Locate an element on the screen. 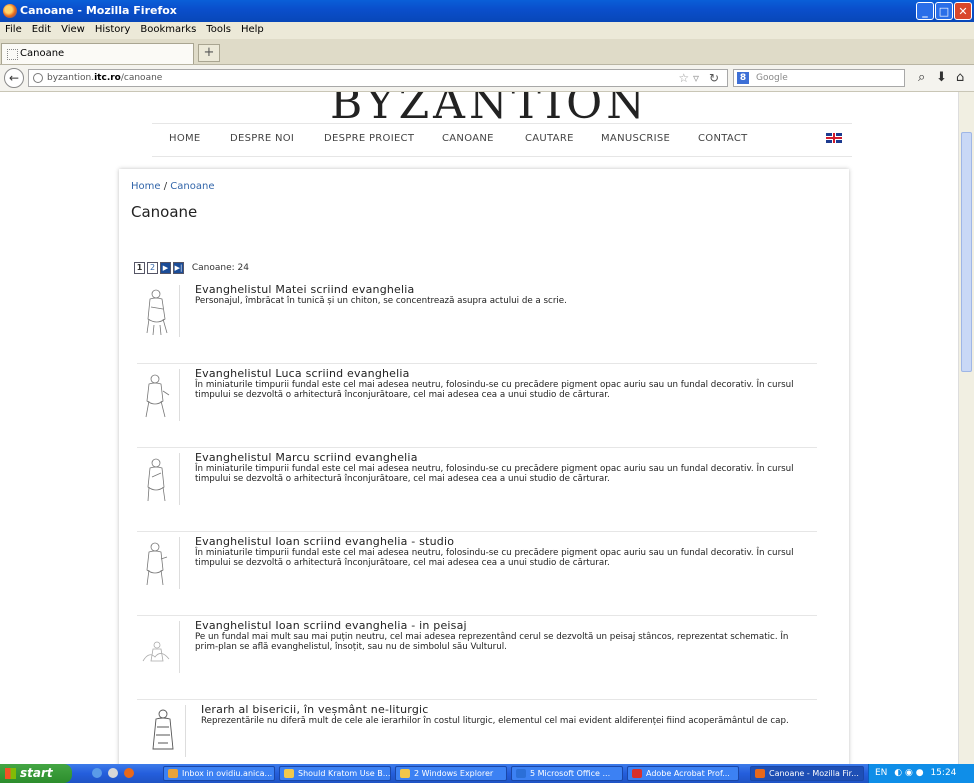 The width and height of the screenshot is (974, 783). search-engine-icon: 8 is located at coordinates (743, 78).